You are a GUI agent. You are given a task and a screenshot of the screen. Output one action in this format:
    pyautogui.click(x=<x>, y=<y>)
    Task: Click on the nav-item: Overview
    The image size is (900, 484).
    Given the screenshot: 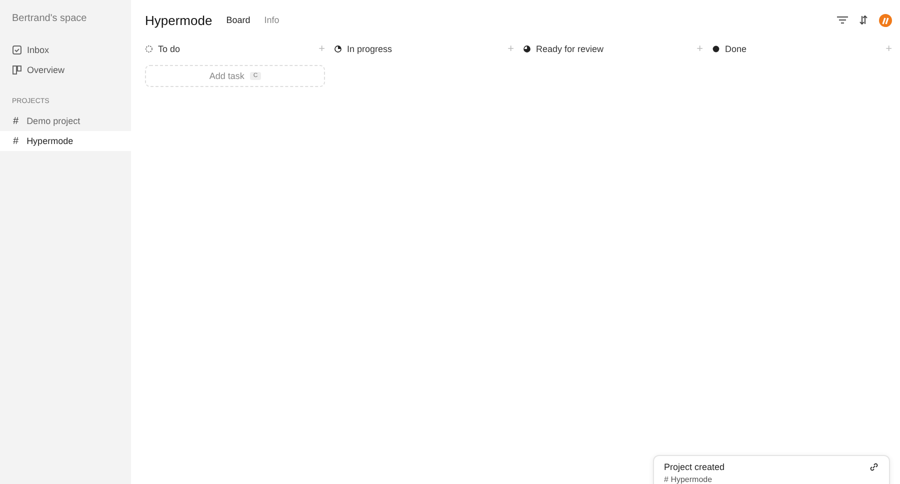 What is the action you would take?
    pyautogui.click(x=65, y=70)
    